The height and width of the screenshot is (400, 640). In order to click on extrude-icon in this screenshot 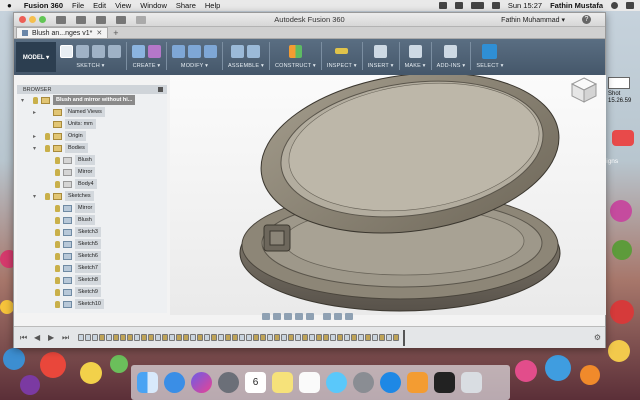, I will do `click(138, 51)`.